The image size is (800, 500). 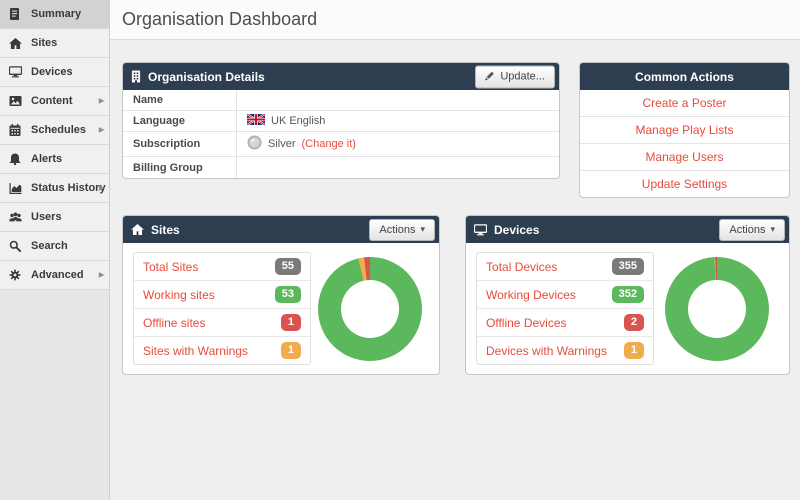 I want to click on detail-value, so click(x=247, y=100).